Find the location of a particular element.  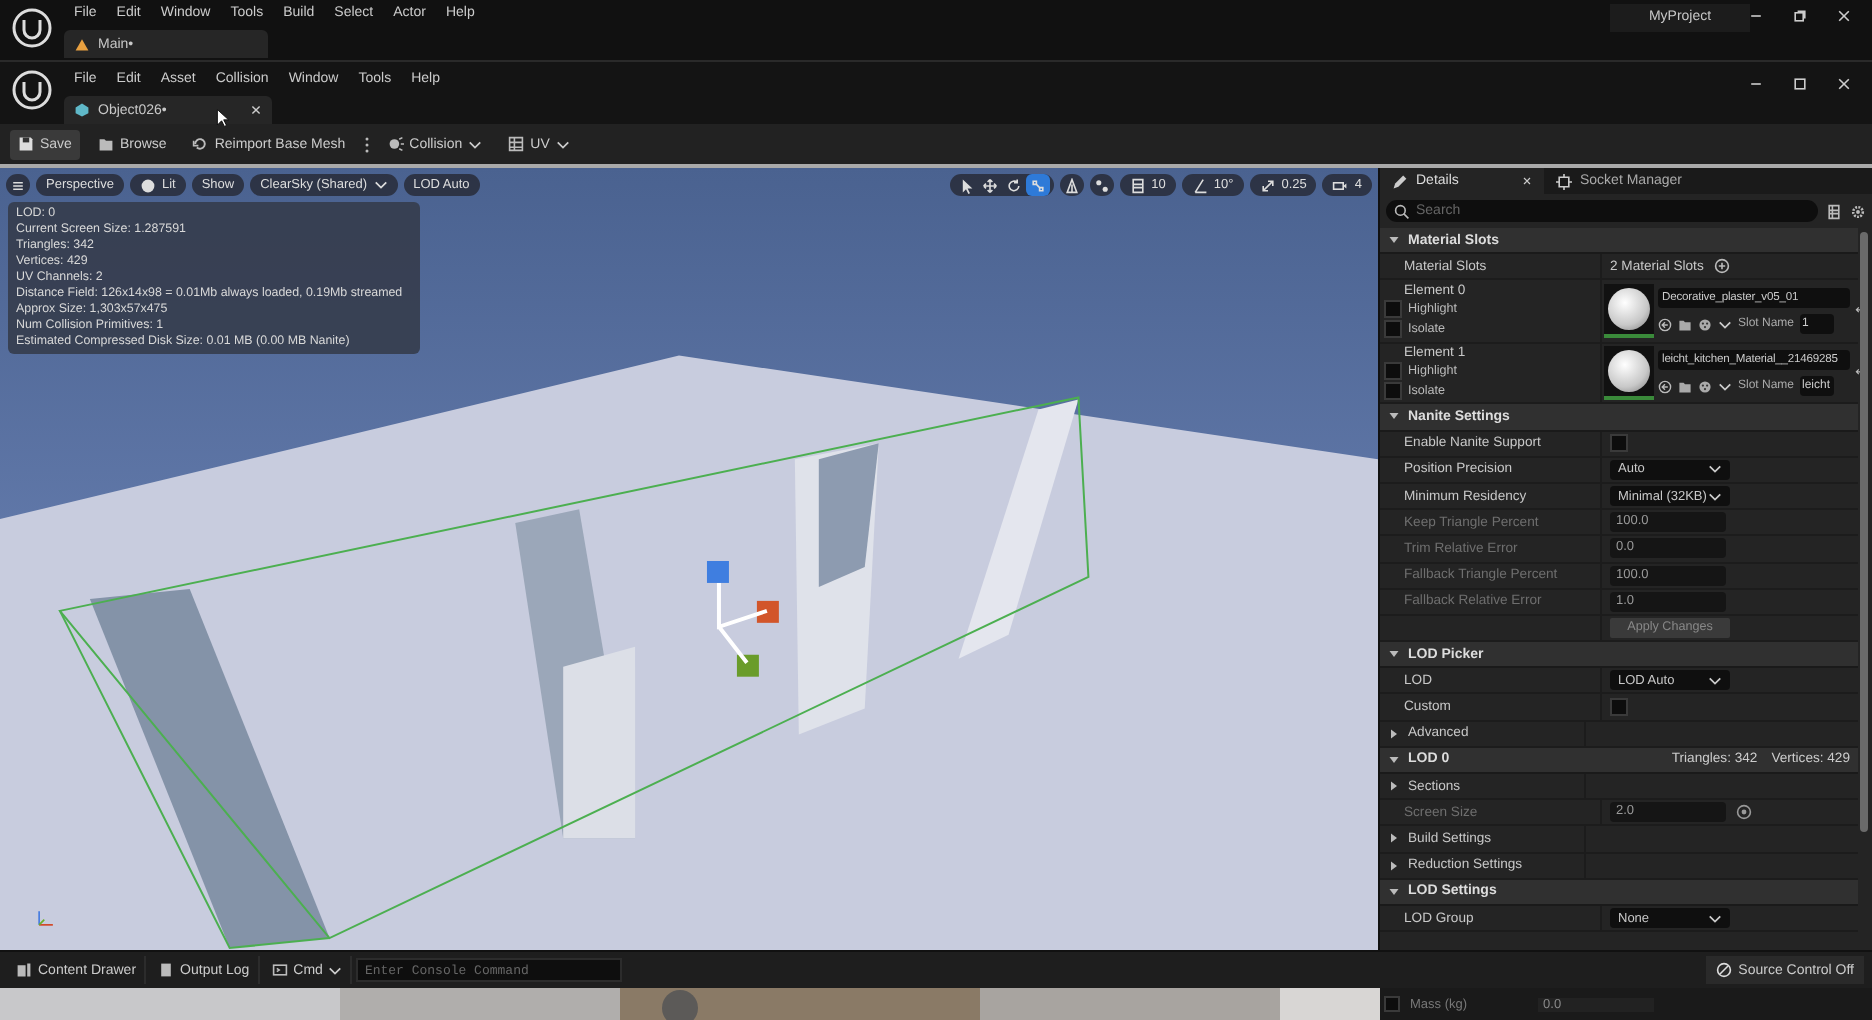

cursor-icon is located at coordinates (223, 118).